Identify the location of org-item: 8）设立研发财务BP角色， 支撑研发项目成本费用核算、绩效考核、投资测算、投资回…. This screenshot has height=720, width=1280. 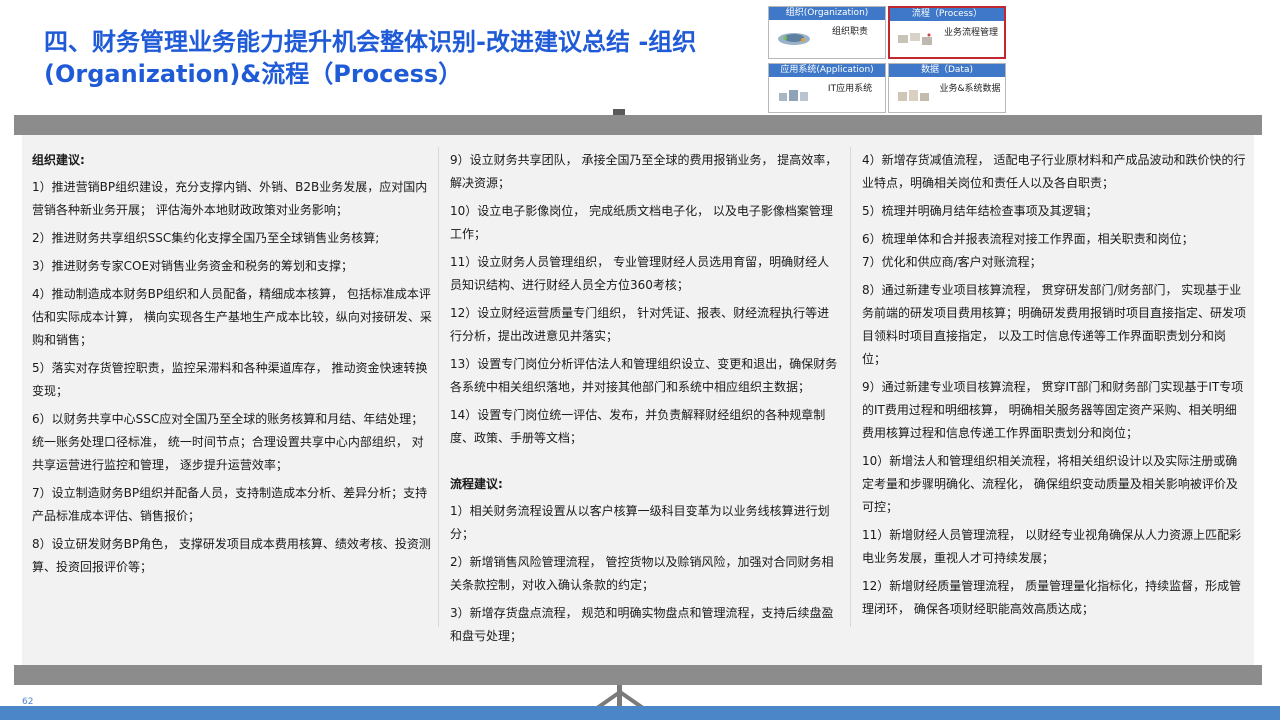
(231, 555).